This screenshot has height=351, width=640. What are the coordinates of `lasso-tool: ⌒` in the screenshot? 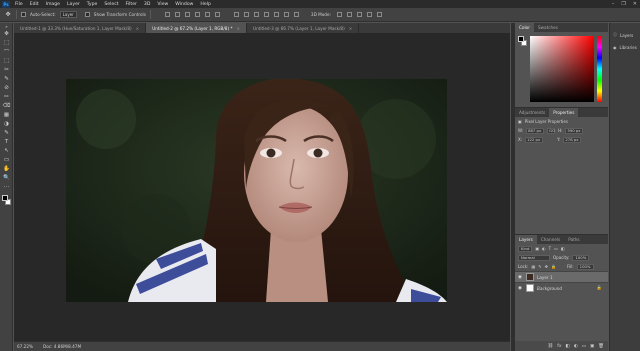 It's located at (6, 51).